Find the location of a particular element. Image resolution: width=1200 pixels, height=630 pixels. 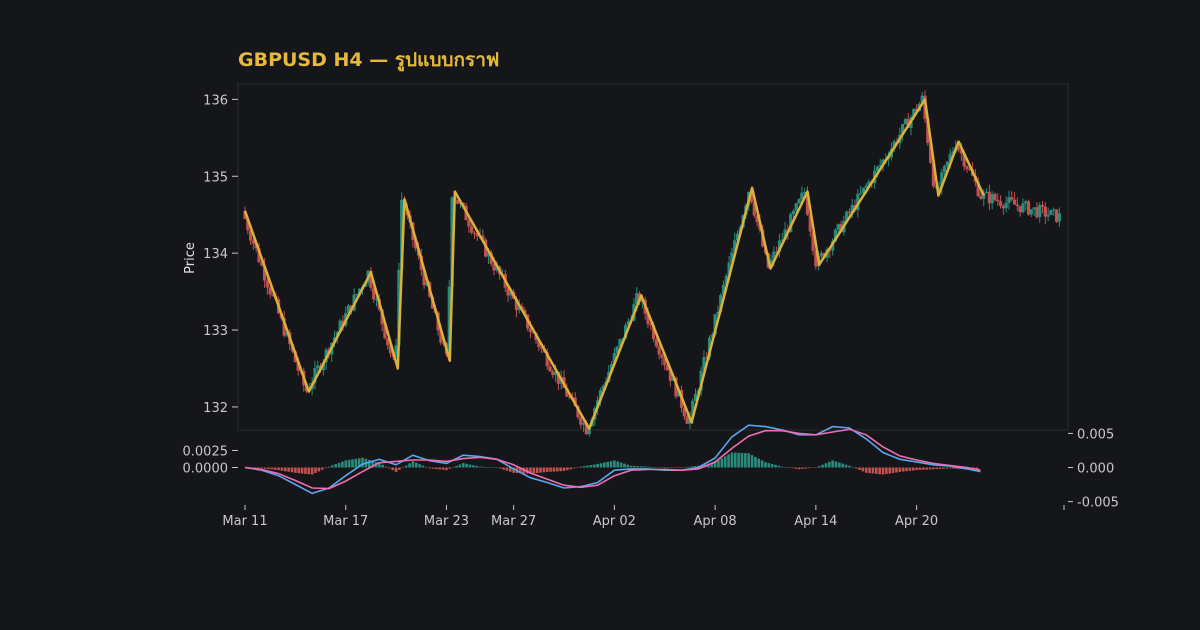

macd-right-tick-label: 0.000 is located at coordinates (1095, 469).